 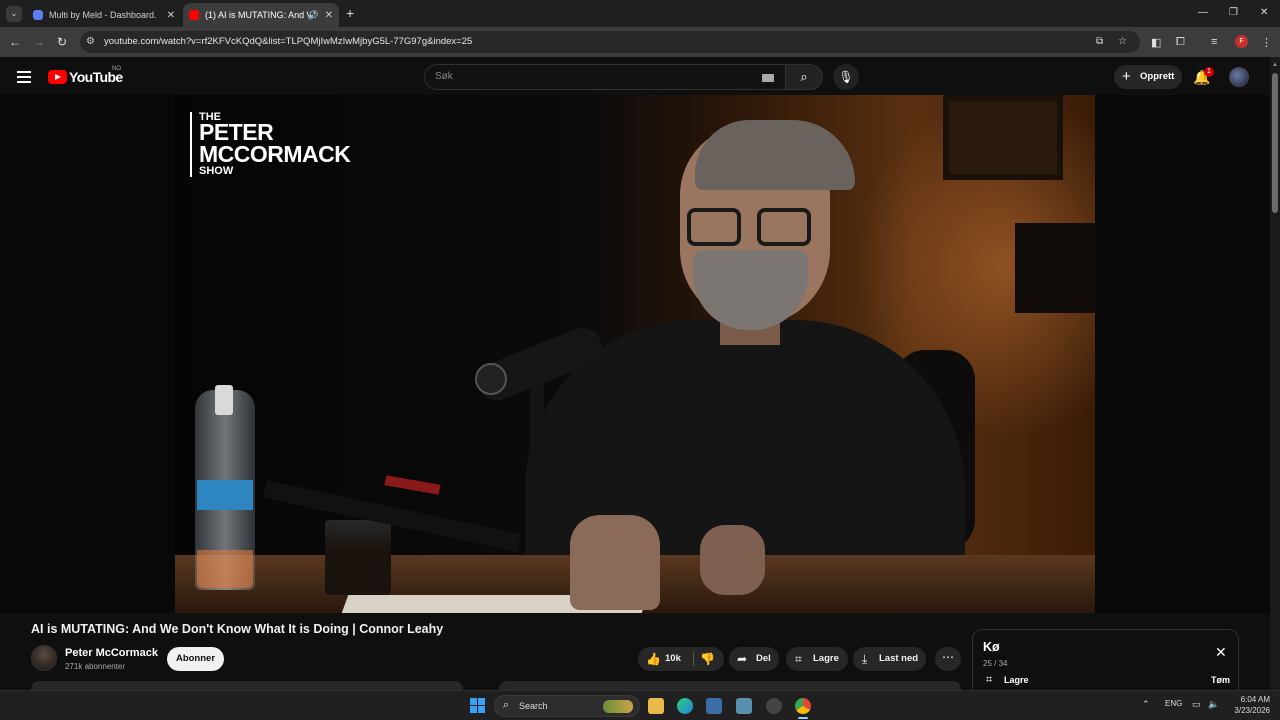 I want to click on snipping-tool-icon, so click(x=744, y=706).